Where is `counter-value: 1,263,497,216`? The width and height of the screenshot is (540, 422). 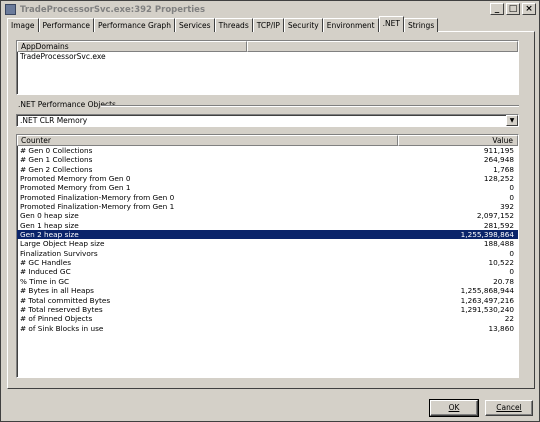 counter-value: 1,263,497,216 is located at coordinates (487, 300).